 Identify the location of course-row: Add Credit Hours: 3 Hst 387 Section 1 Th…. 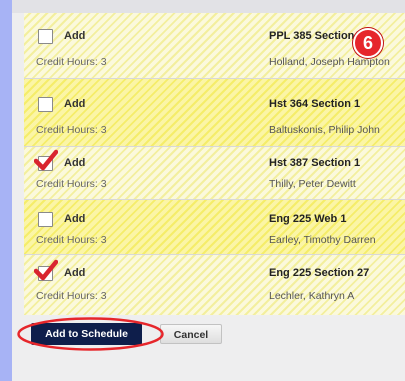
(214, 173).